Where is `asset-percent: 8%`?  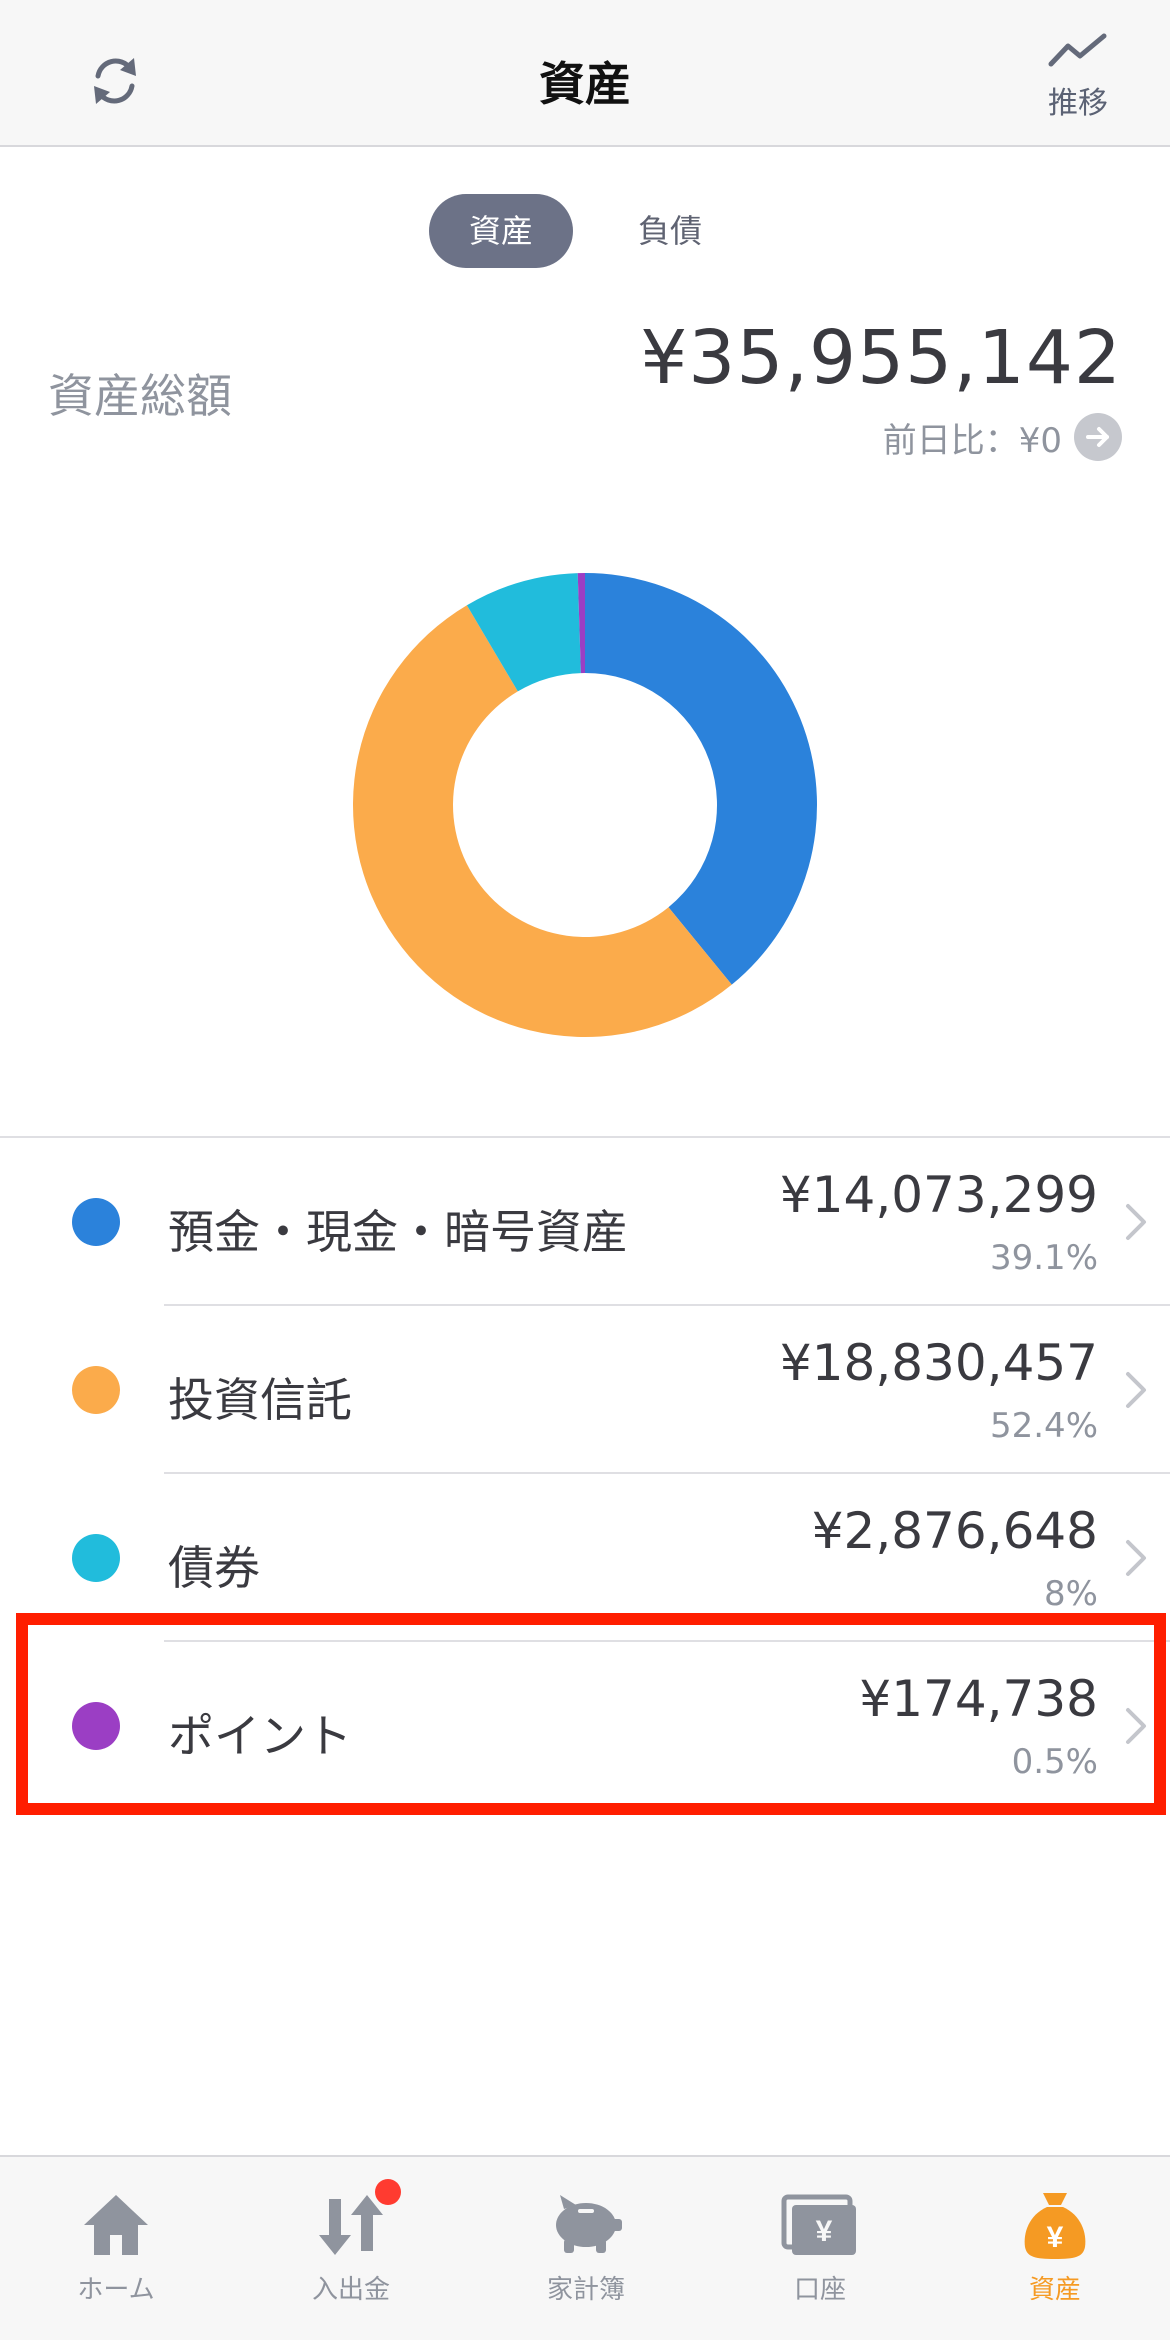
asset-percent: 8% is located at coordinates (1071, 1594).